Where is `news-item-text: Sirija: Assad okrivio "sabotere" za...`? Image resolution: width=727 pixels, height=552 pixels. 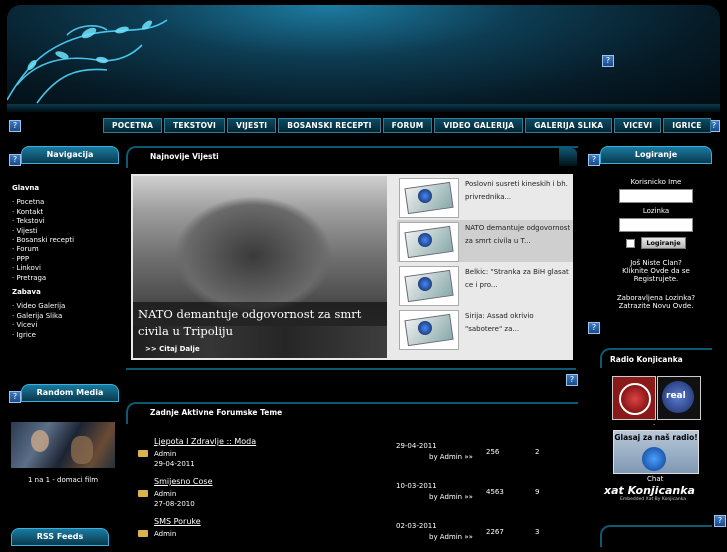
news-item-text: Sirija: Assad okrivio "sabotere" za... is located at coordinates (518, 322).